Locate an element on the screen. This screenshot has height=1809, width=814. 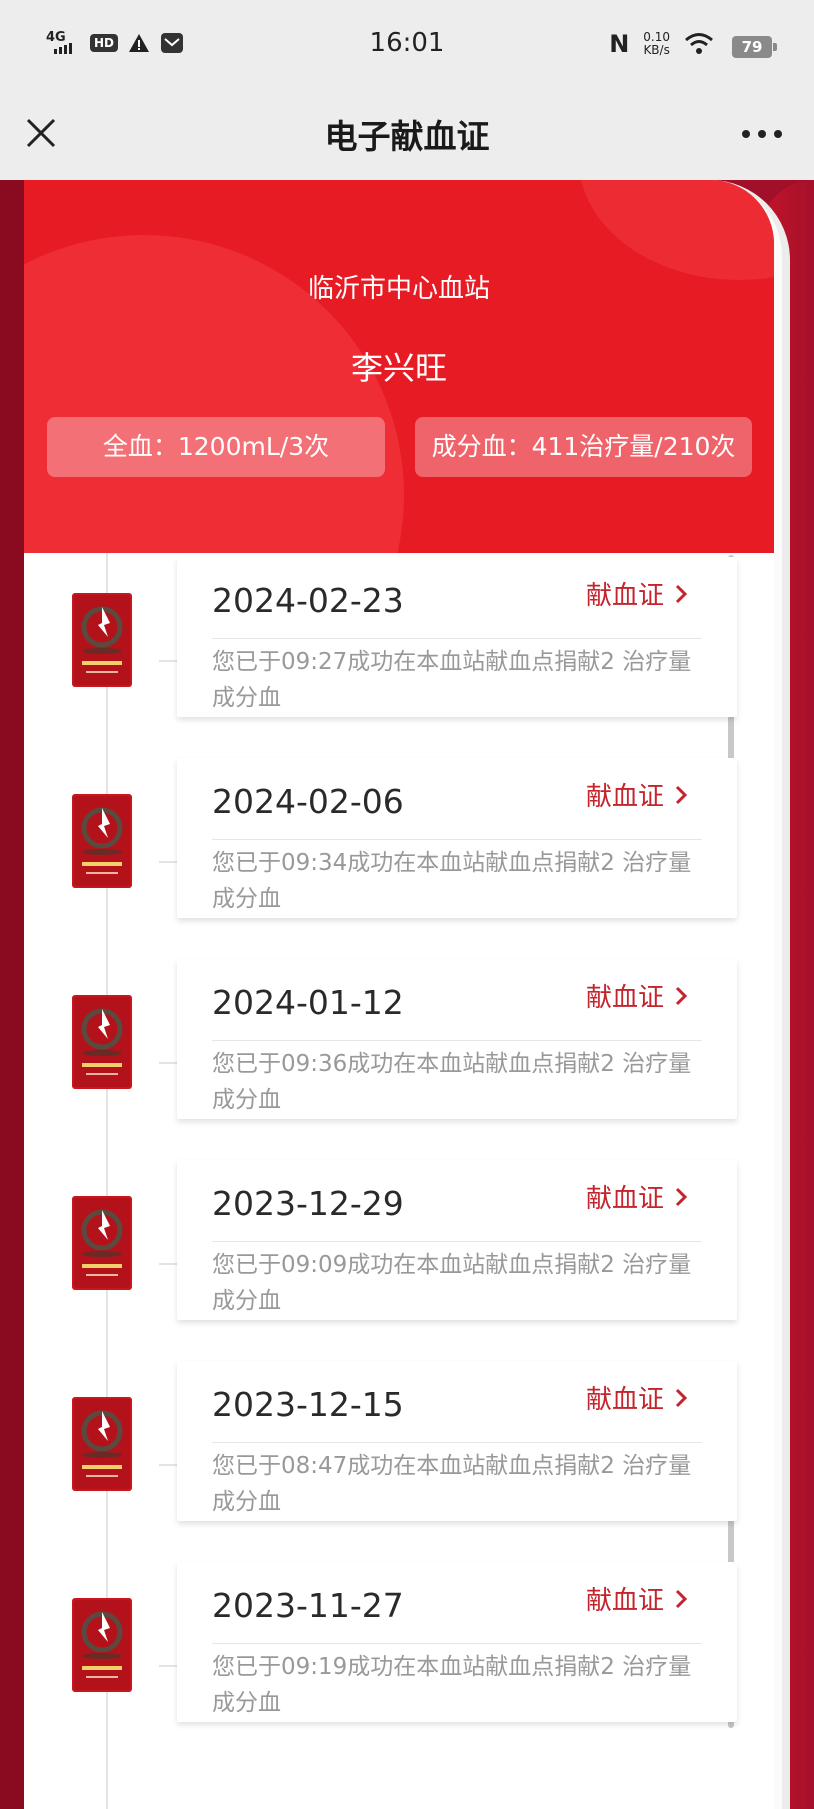
record-description: 您已于08:47成功在本血站献血点捐献2 治疗量成分血 is located at coordinates (452, 1484).